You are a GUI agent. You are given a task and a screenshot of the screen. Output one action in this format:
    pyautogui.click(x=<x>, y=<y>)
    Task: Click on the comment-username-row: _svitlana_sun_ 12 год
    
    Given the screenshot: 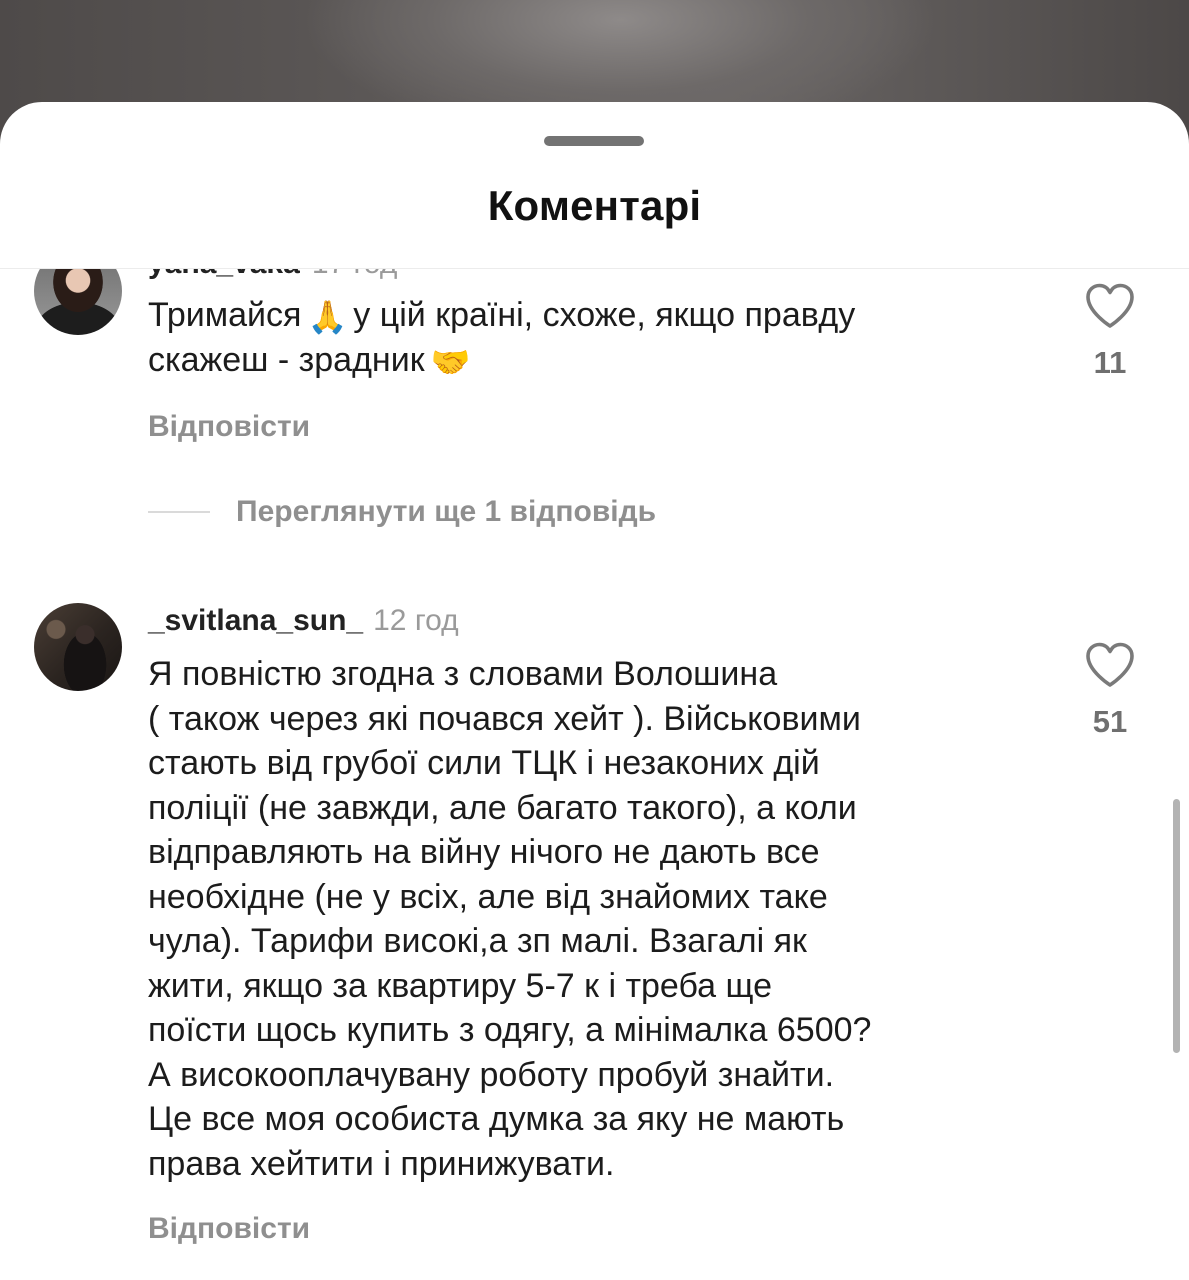 What is the action you would take?
    pyautogui.click(x=303, y=621)
    